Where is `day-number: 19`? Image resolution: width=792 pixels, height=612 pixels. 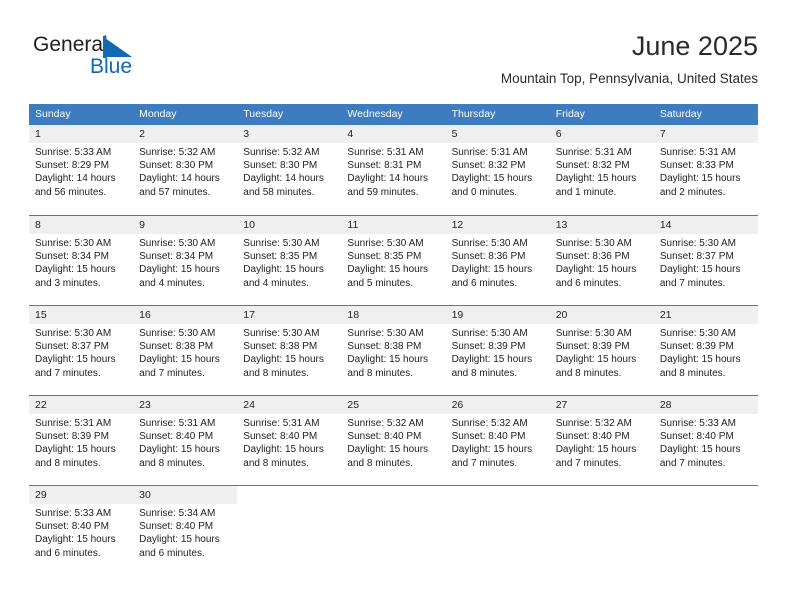 day-number: 19 is located at coordinates (457, 315).